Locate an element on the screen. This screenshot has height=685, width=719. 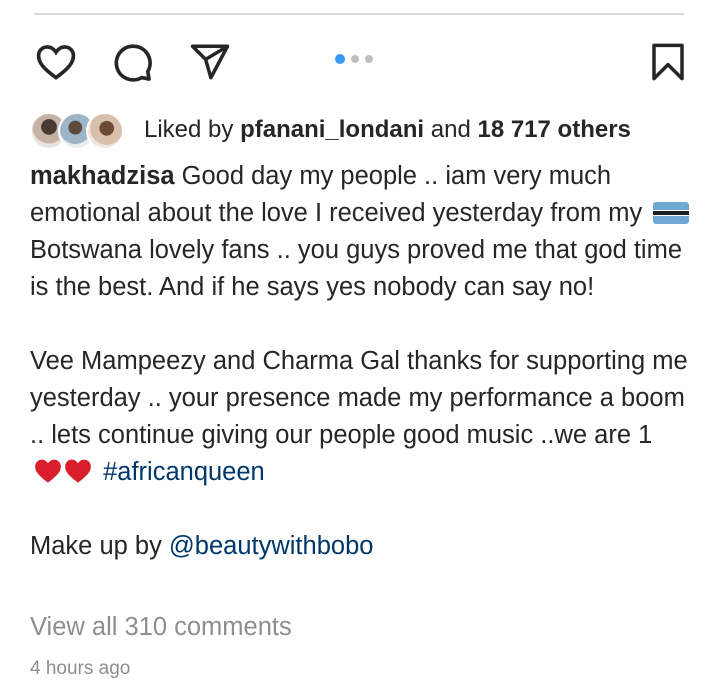
comment-icon is located at coordinates (133, 63).